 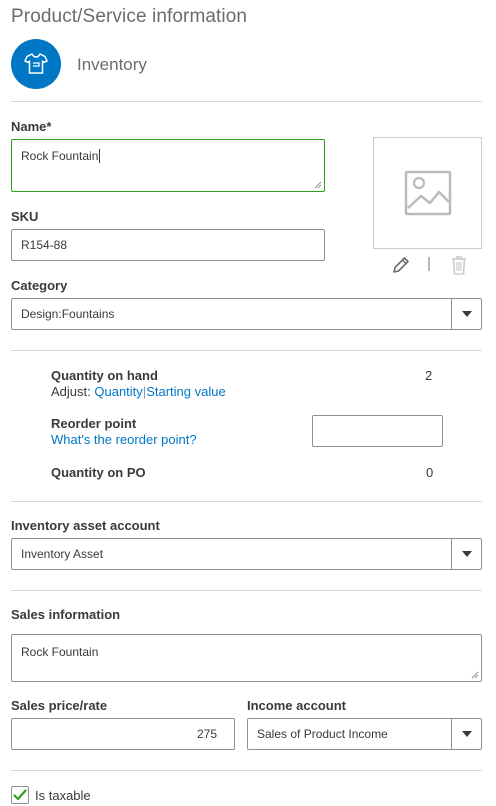 I want to click on image-icon, so click(x=427, y=193).